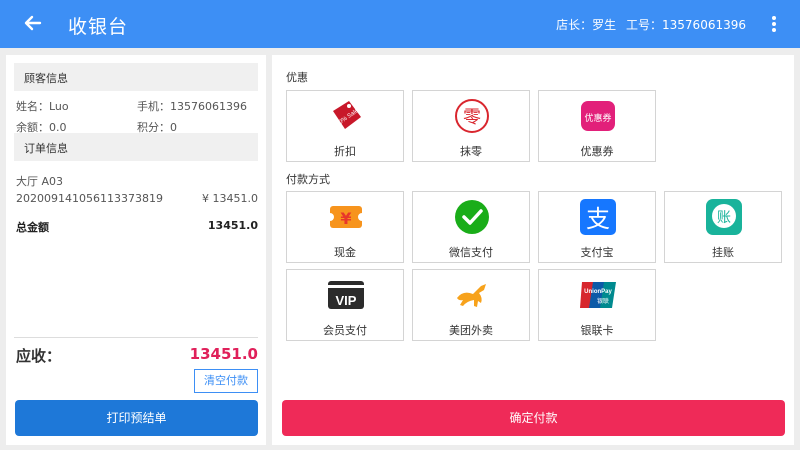 Image resolution: width=800 pixels, height=450 pixels. Describe the element at coordinates (136, 337) in the screenshot. I see `divider` at that location.